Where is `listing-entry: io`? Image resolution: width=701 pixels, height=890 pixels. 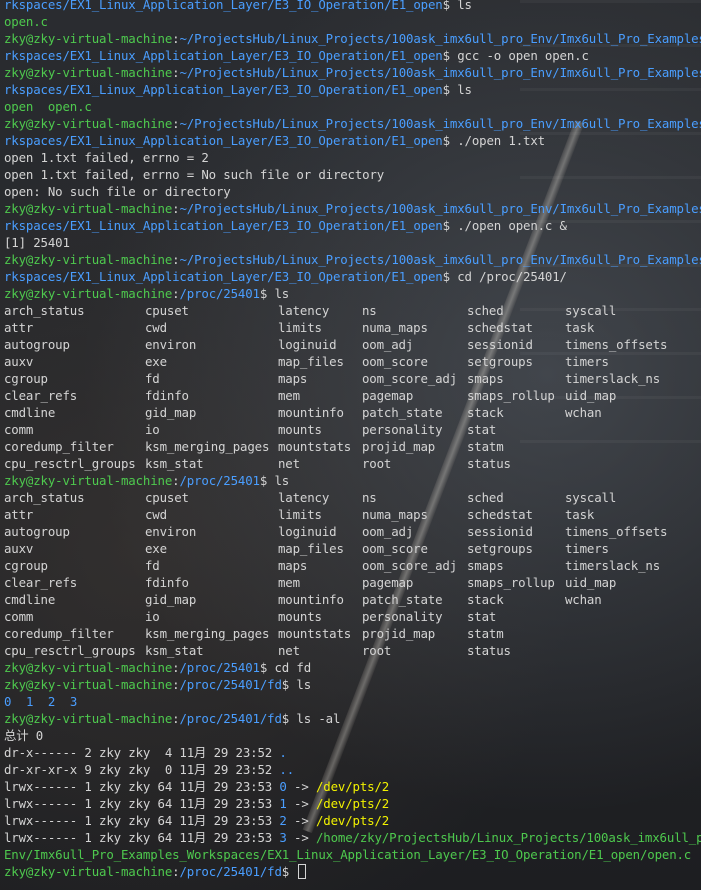
listing-entry: io is located at coordinates (152, 429).